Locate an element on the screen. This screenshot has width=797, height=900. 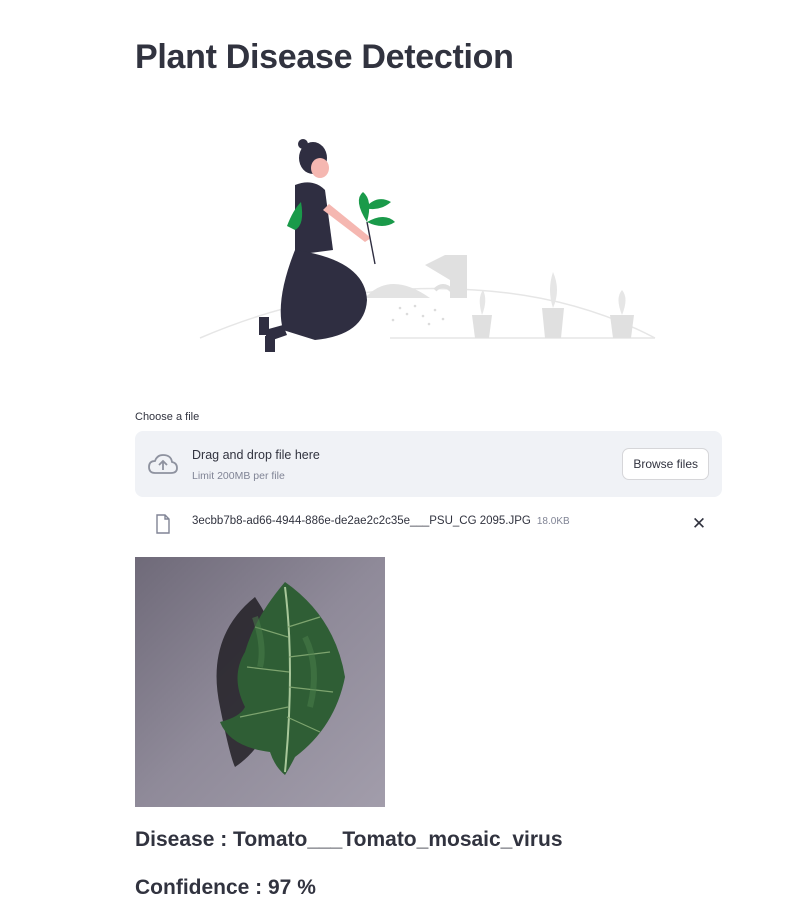
uploaded-leaf-image is located at coordinates (260, 682).